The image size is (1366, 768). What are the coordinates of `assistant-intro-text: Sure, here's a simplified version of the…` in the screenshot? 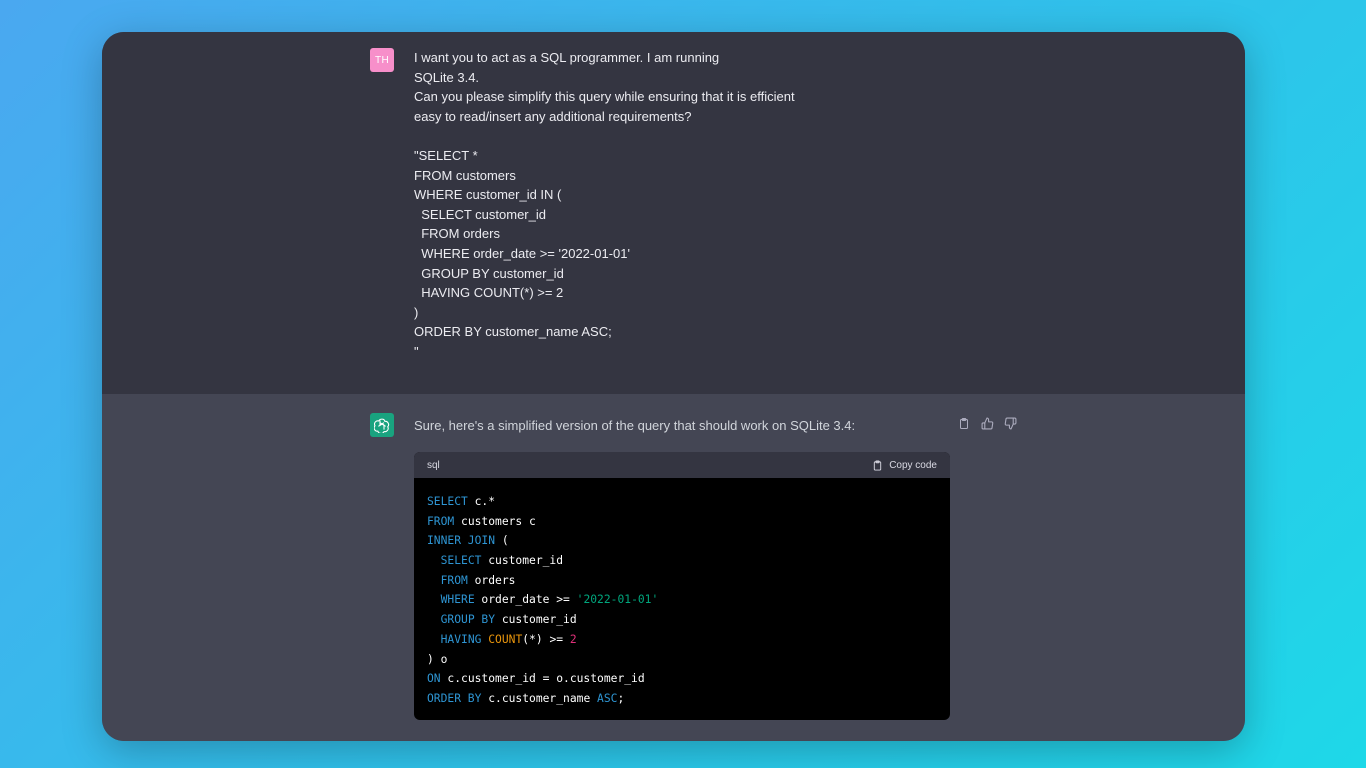 It's located at (635, 425).